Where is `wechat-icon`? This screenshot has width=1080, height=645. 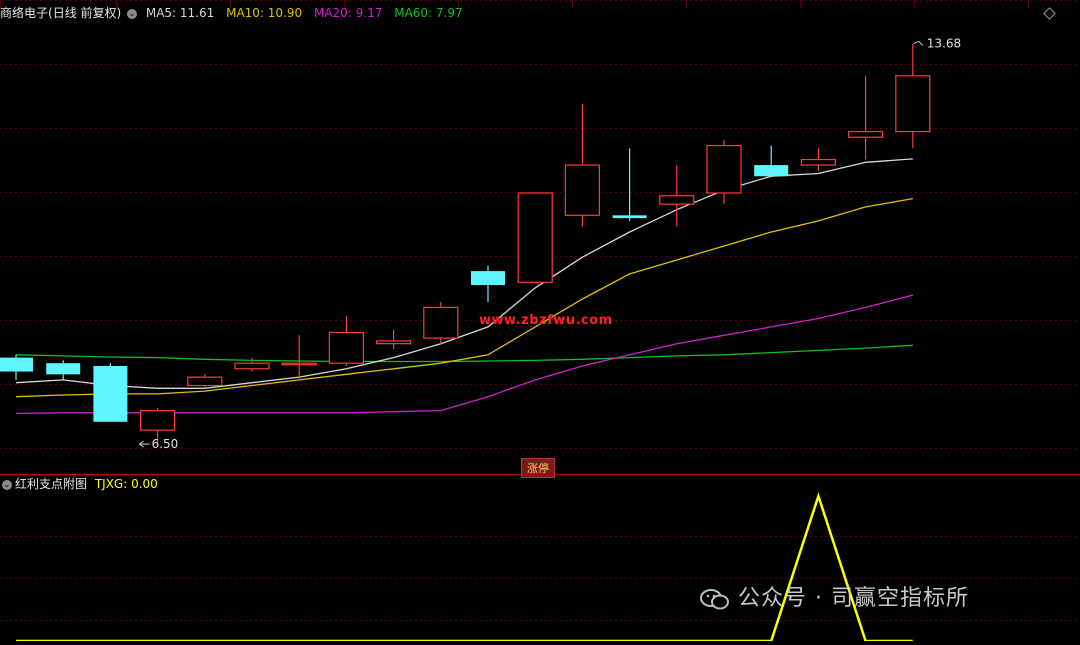 wechat-icon is located at coordinates (715, 599).